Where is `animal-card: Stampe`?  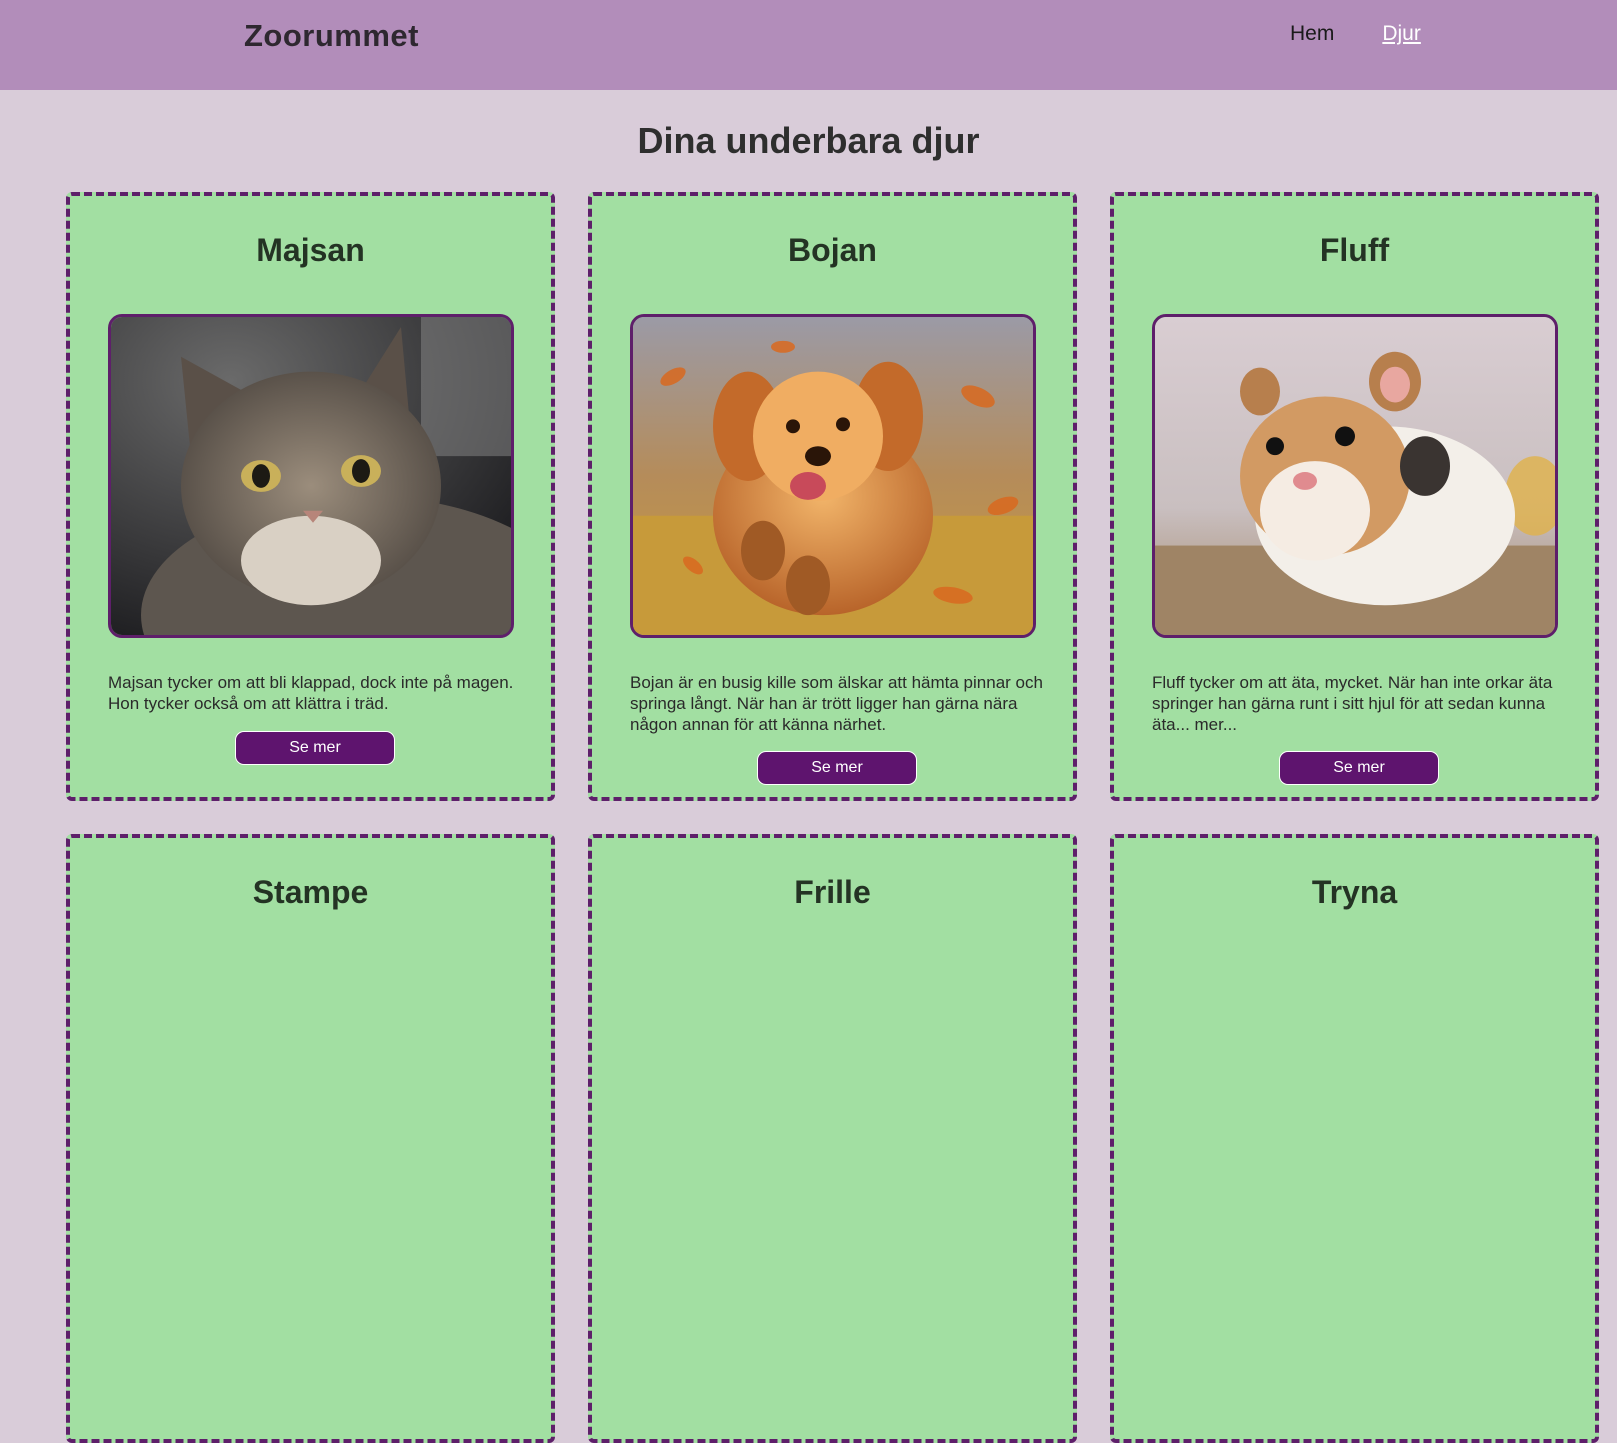 animal-card: Stampe is located at coordinates (310, 1138).